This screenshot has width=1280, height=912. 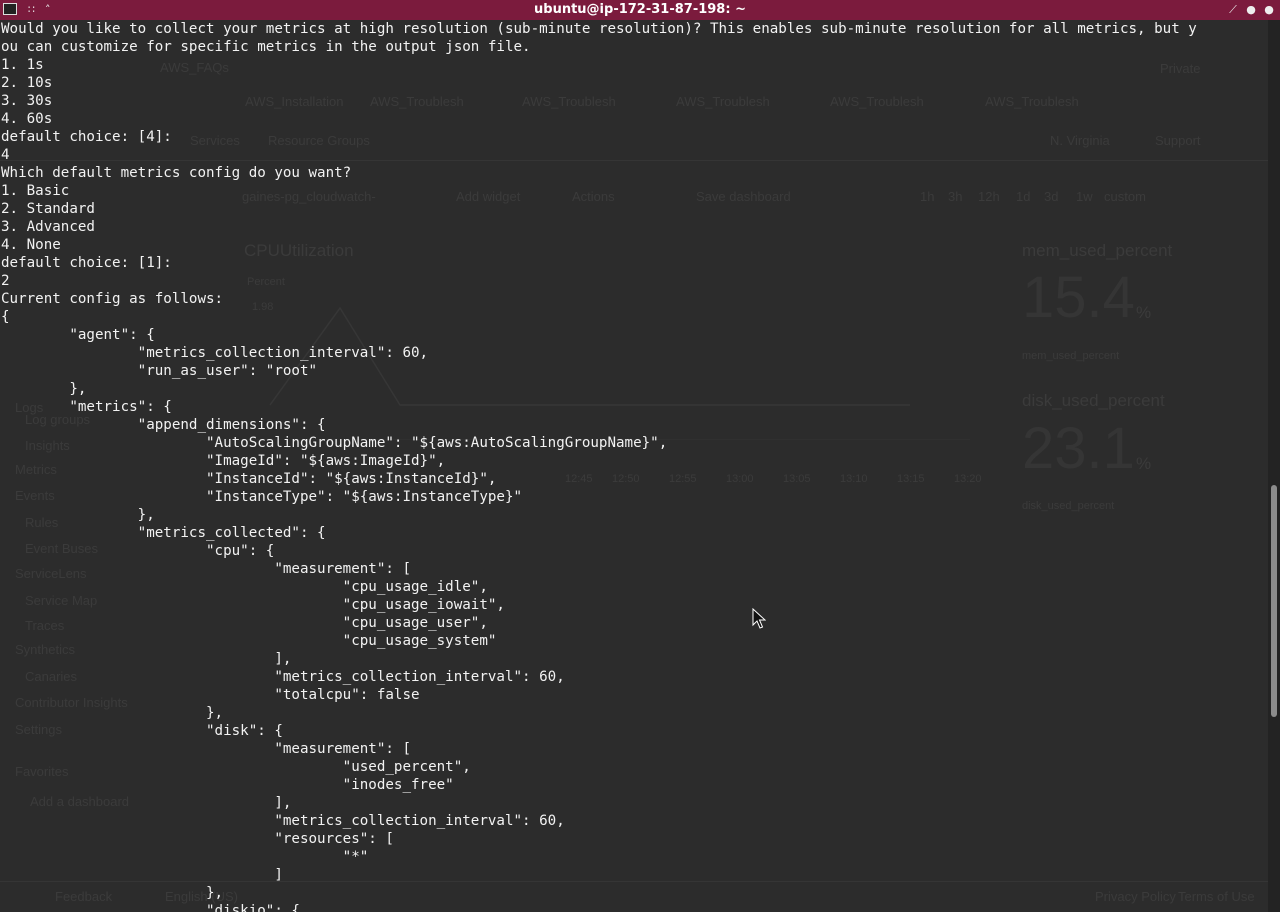 What do you see at coordinates (78, 335) in the screenshot?
I see `terminal-line: "agent": {` at bounding box center [78, 335].